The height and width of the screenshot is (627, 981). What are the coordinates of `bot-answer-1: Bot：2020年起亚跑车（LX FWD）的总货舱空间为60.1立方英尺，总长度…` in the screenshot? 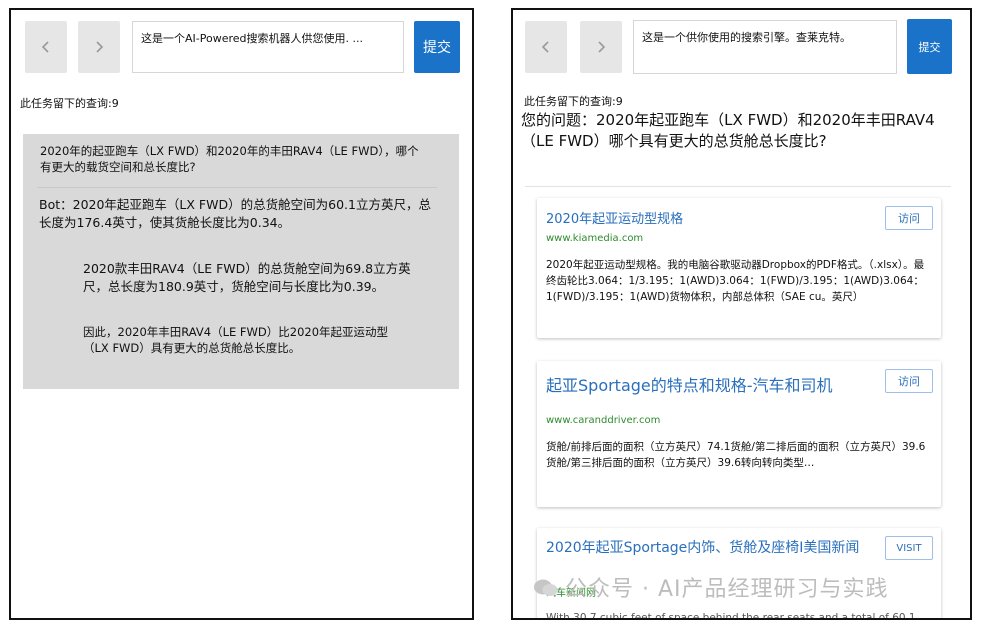 It's located at (235, 213).